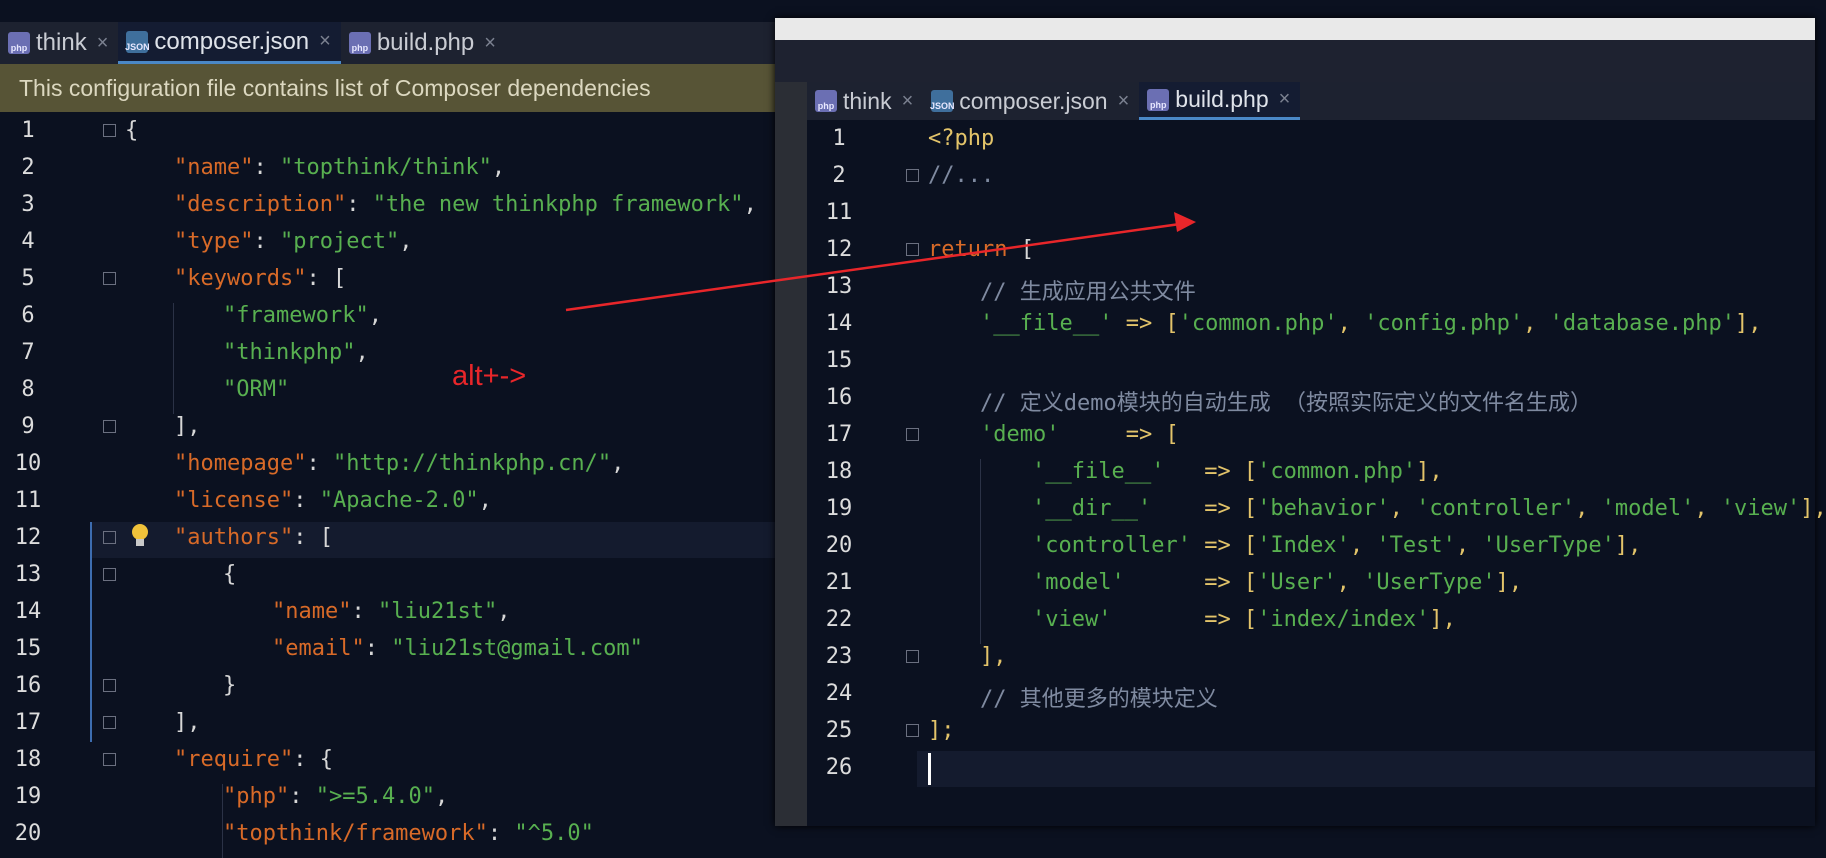  Describe the element at coordinates (839, 730) in the screenshot. I see `line-number: 25` at that location.